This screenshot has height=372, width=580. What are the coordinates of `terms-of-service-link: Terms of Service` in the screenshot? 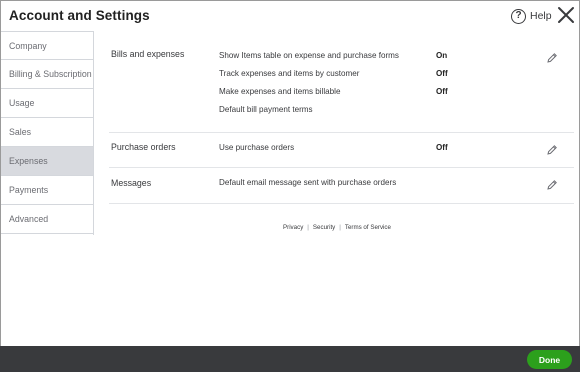 It's located at (368, 227).